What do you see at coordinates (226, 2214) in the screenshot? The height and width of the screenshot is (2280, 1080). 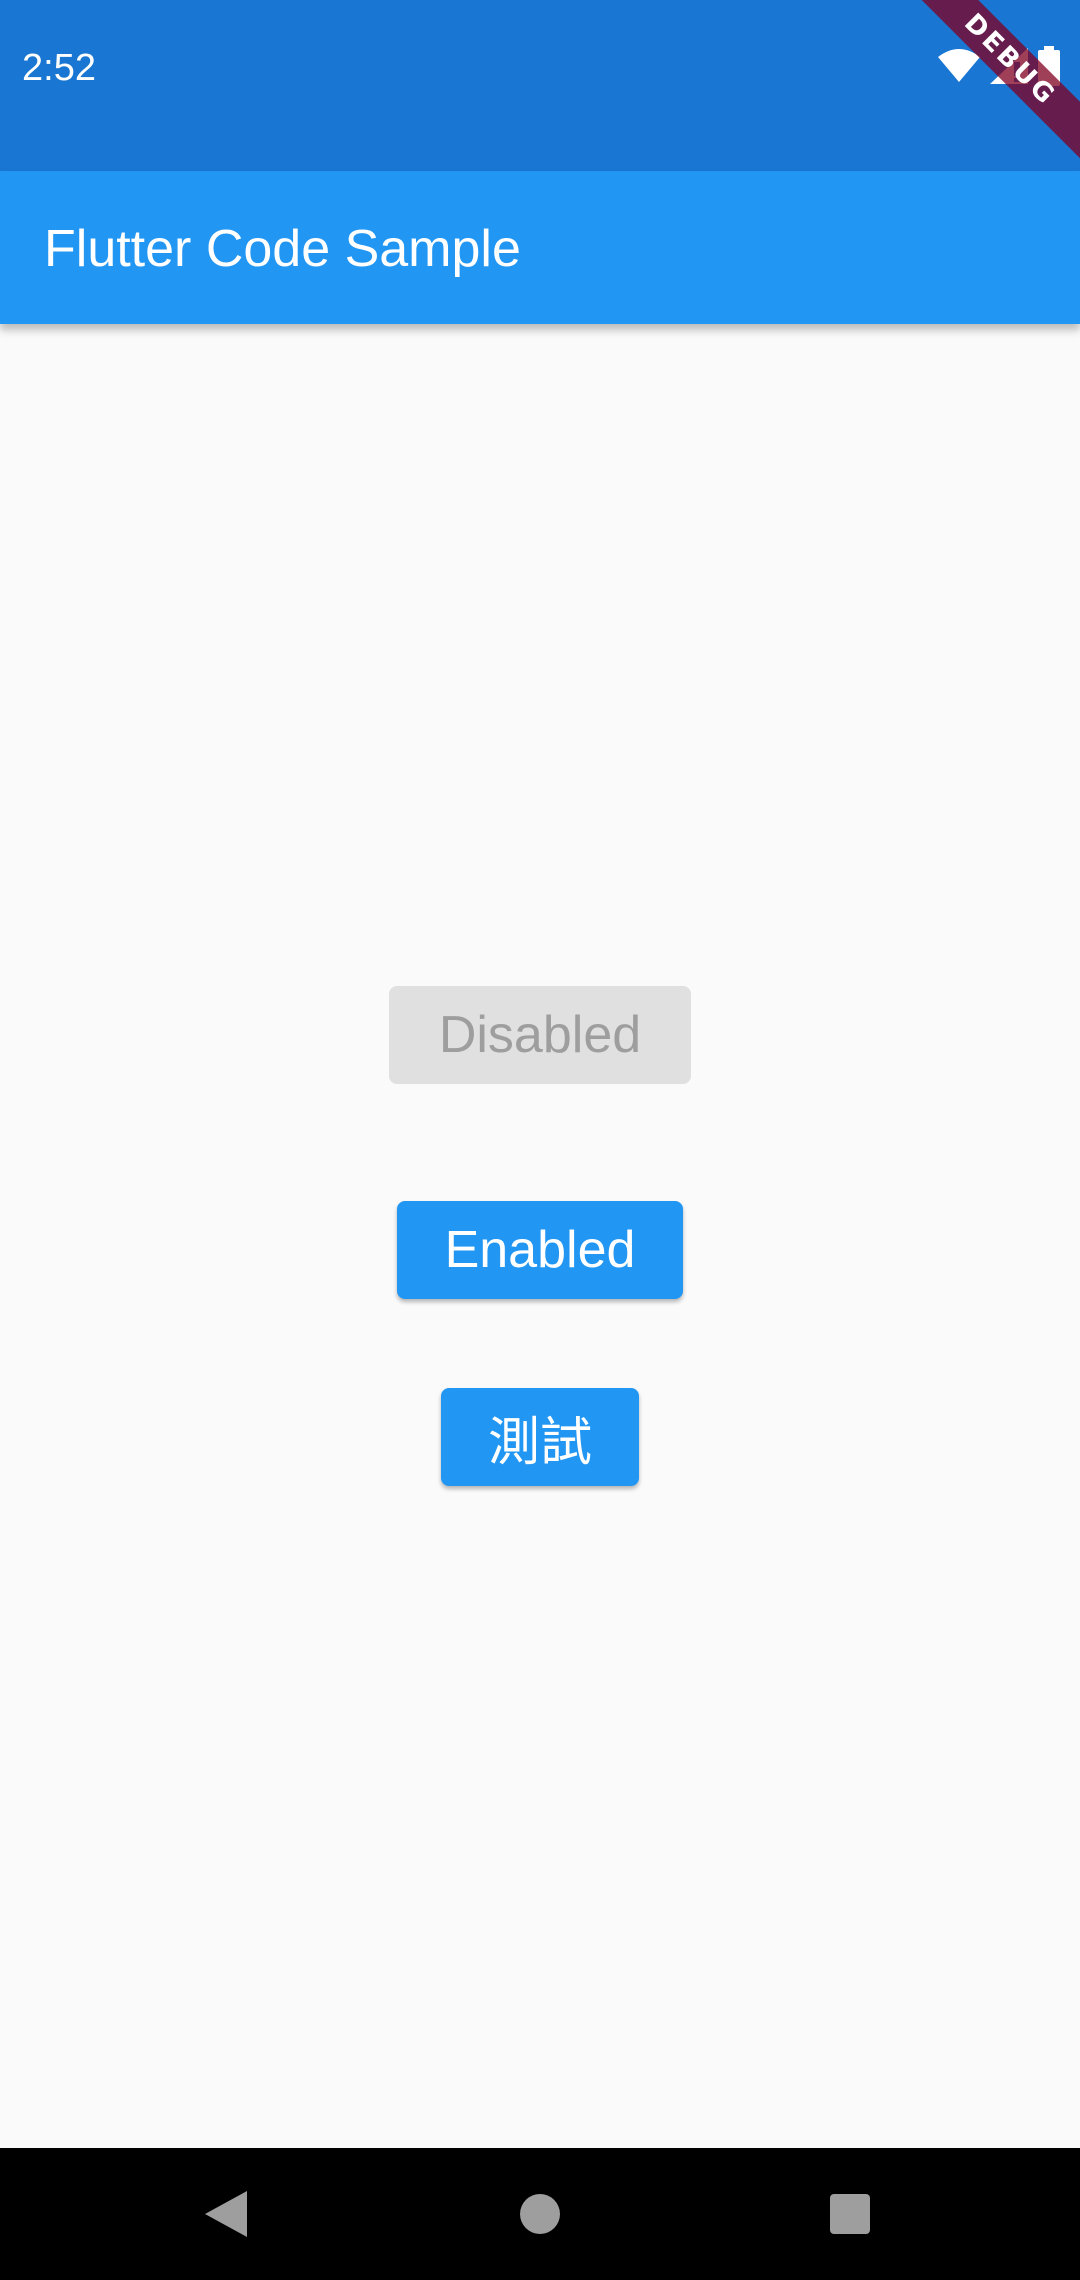 I see `back-icon` at bounding box center [226, 2214].